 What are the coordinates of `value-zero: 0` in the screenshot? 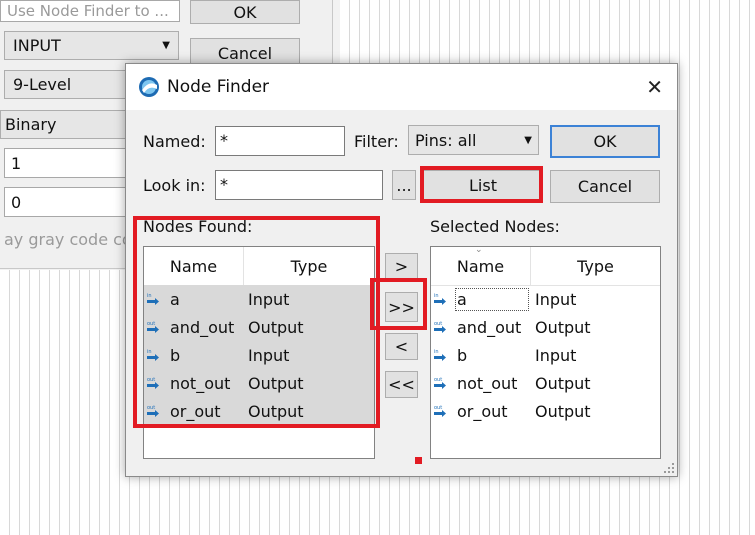 It's located at (16, 202).